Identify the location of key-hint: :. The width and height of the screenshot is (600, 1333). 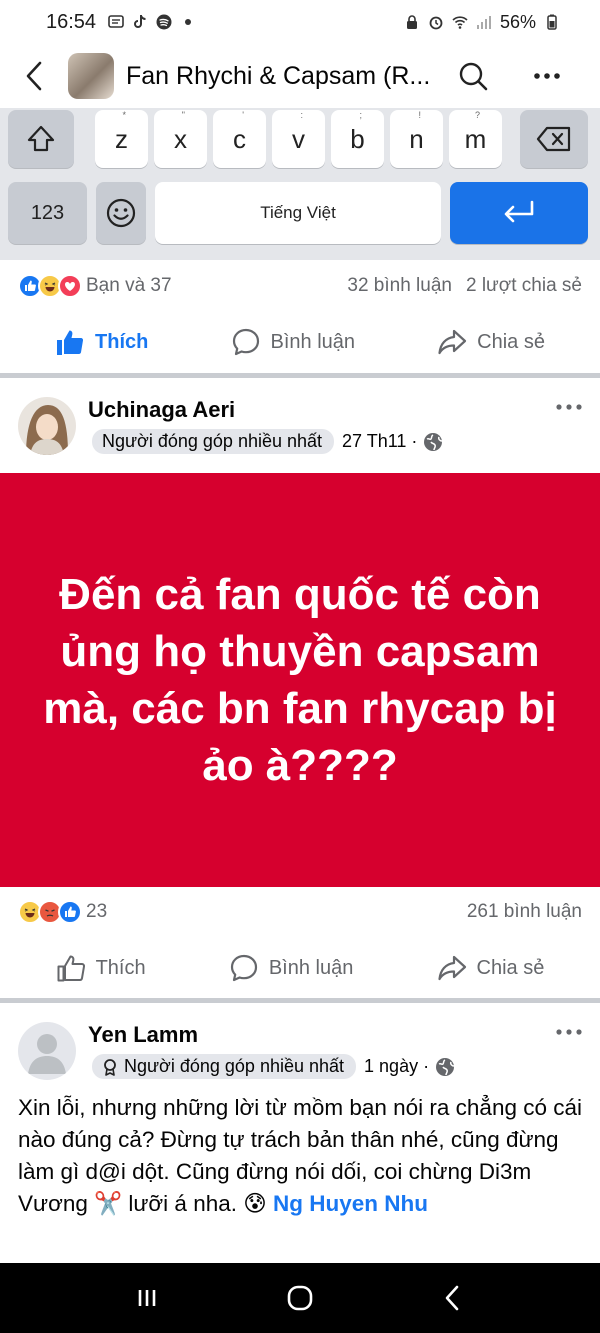
(301, 115).